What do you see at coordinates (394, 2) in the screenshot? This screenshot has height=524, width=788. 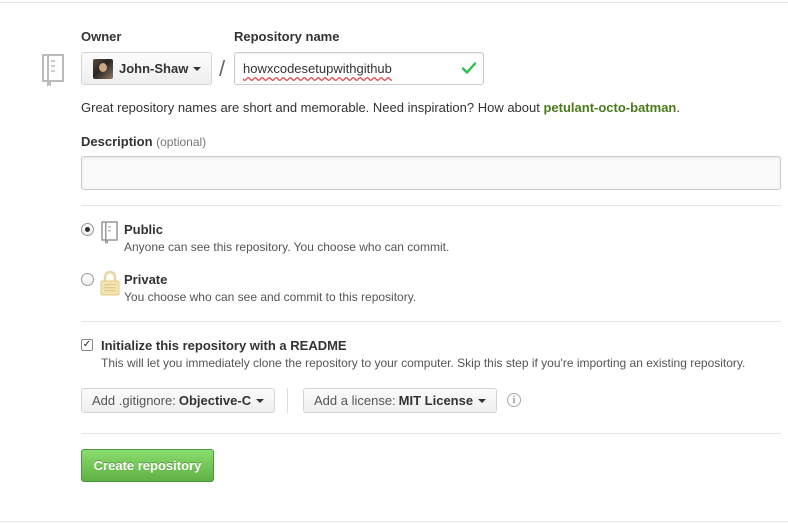 I see `top-divider` at bounding box center [394, 2].